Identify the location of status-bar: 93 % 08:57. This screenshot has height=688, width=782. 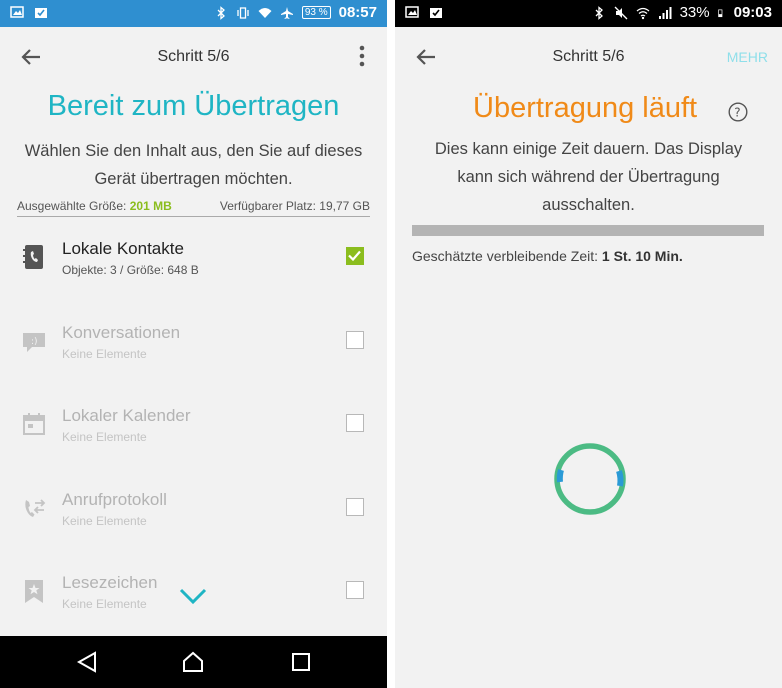
(193, 13).